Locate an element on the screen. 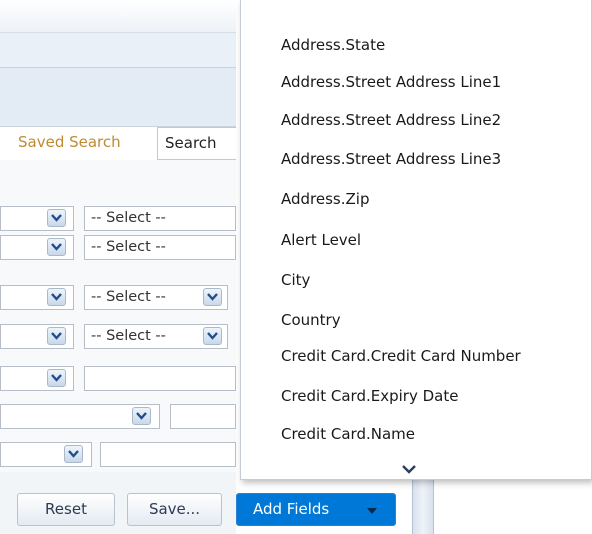 Image resolution: width=592 pixels, height=534 pixels. header-band-middle is located at coordinates (118, 50).